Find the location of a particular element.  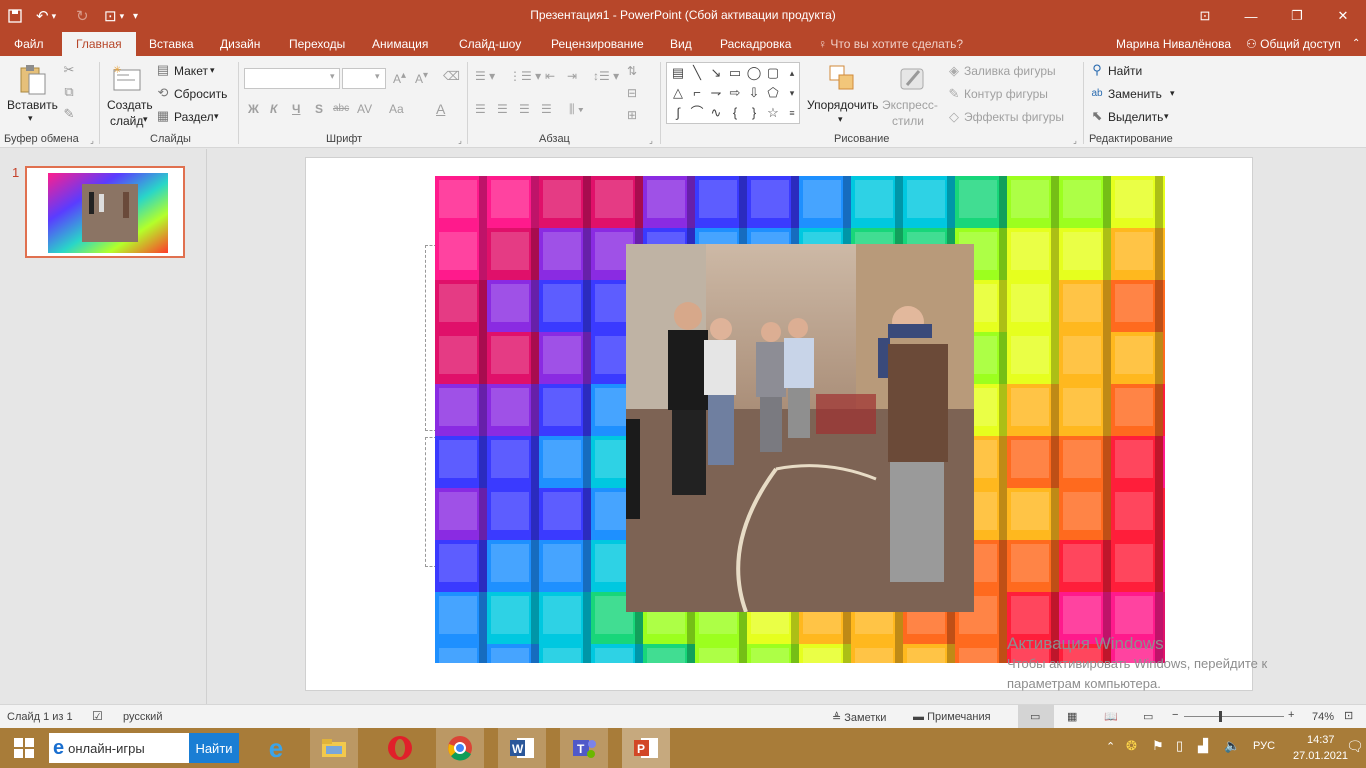

down-arrow-shape-icon: ⇩ is located at coordinates (754, 93).